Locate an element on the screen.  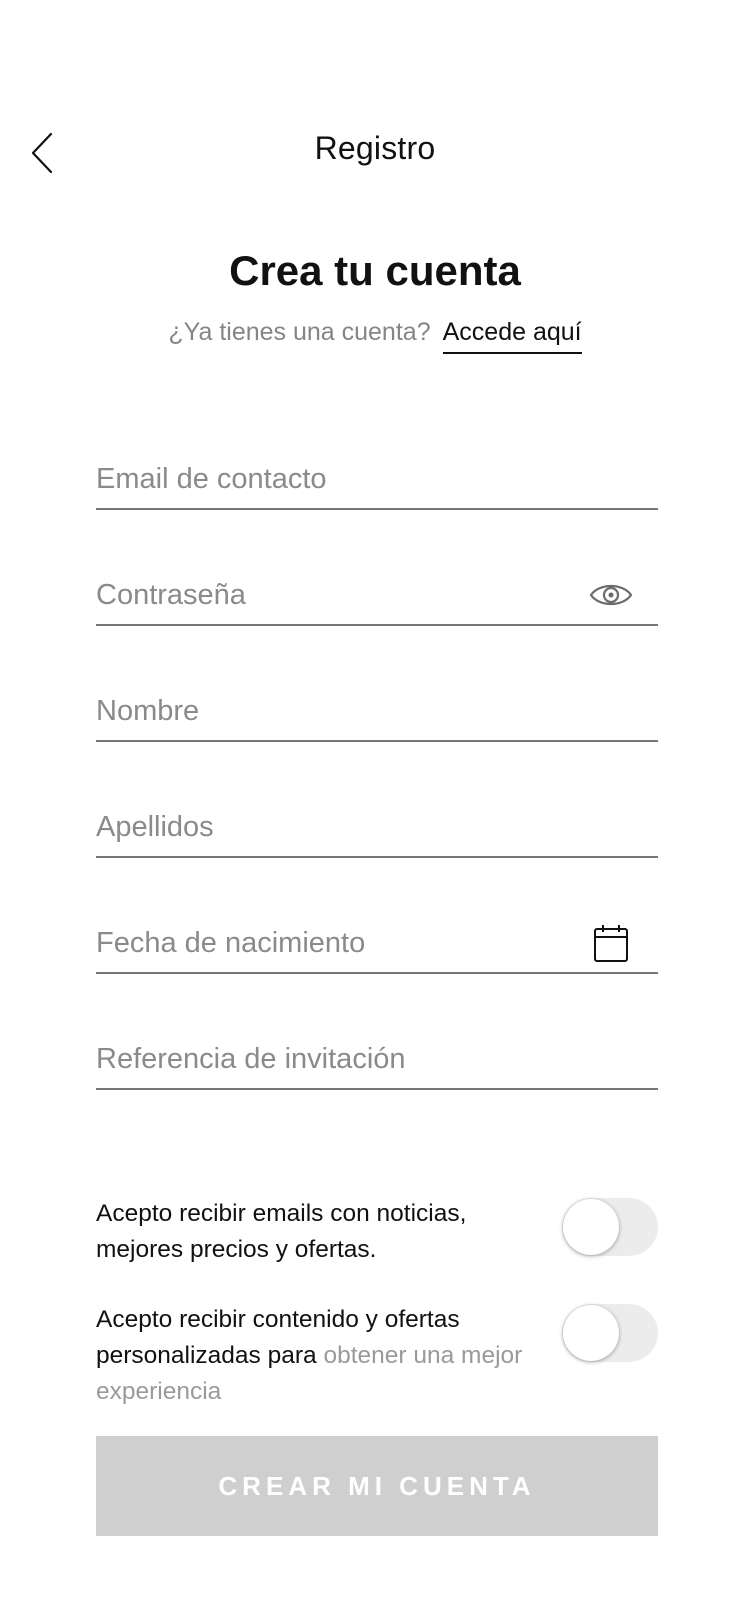
consent-personalized-toggle is located at coordinates (610, 1333).